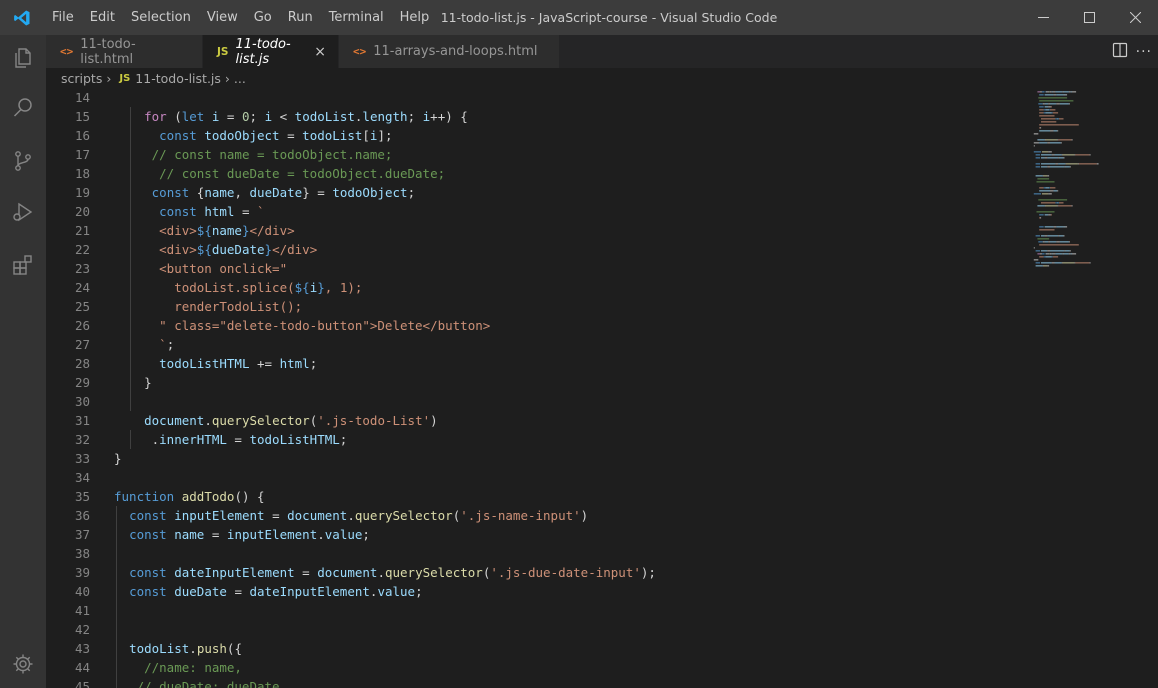  Describe the element at coordinates (321, 534) in the screenshot. I see `code-token: .` at that location.